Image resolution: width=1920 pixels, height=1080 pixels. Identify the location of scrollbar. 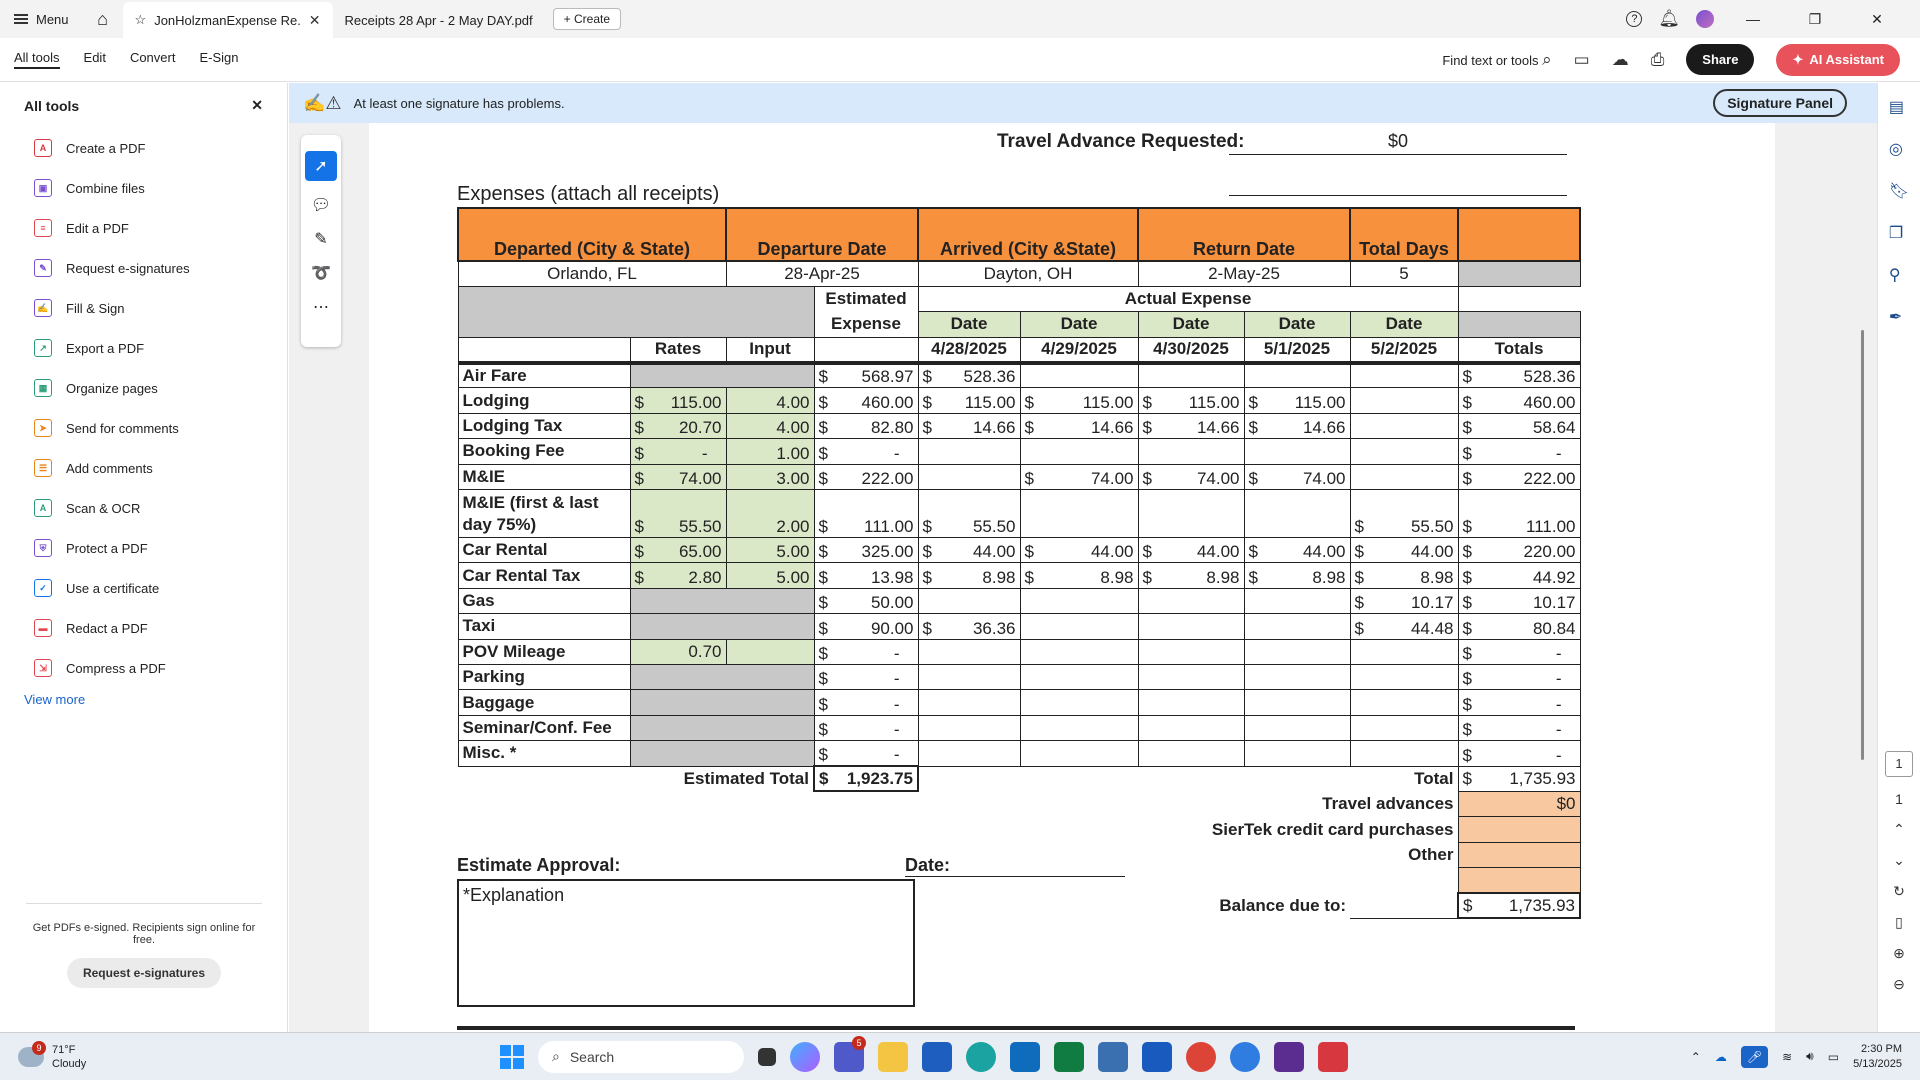
(1862, 545).